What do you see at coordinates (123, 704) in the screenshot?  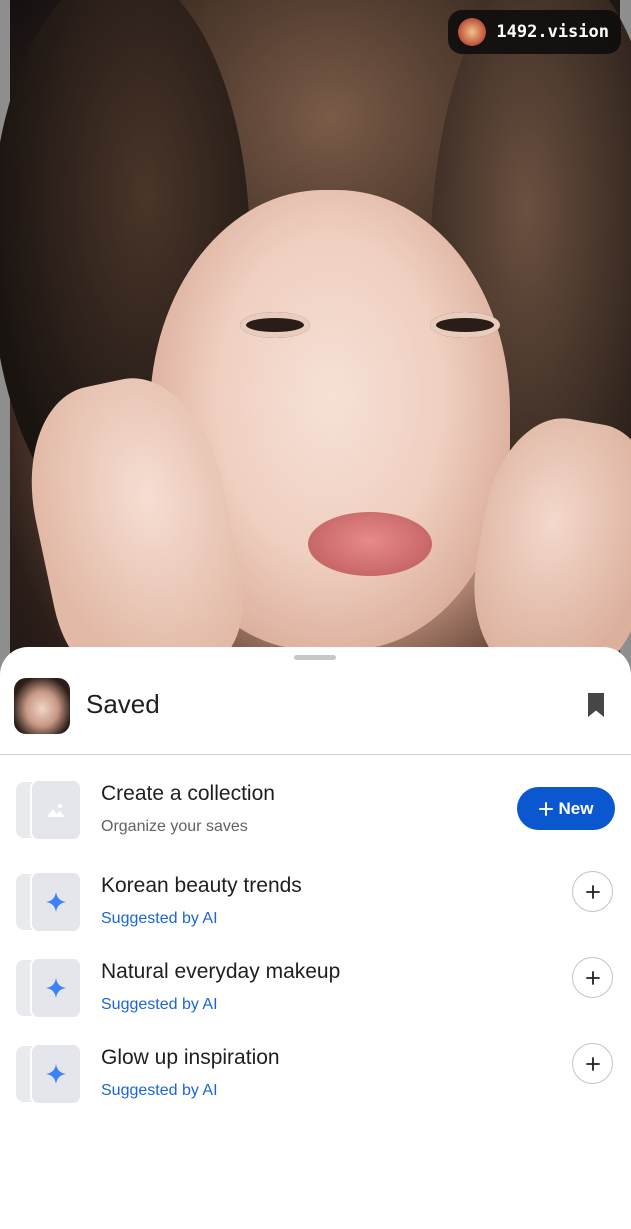 I see `sheet-title: Saved` at bounding box center [123, 704].